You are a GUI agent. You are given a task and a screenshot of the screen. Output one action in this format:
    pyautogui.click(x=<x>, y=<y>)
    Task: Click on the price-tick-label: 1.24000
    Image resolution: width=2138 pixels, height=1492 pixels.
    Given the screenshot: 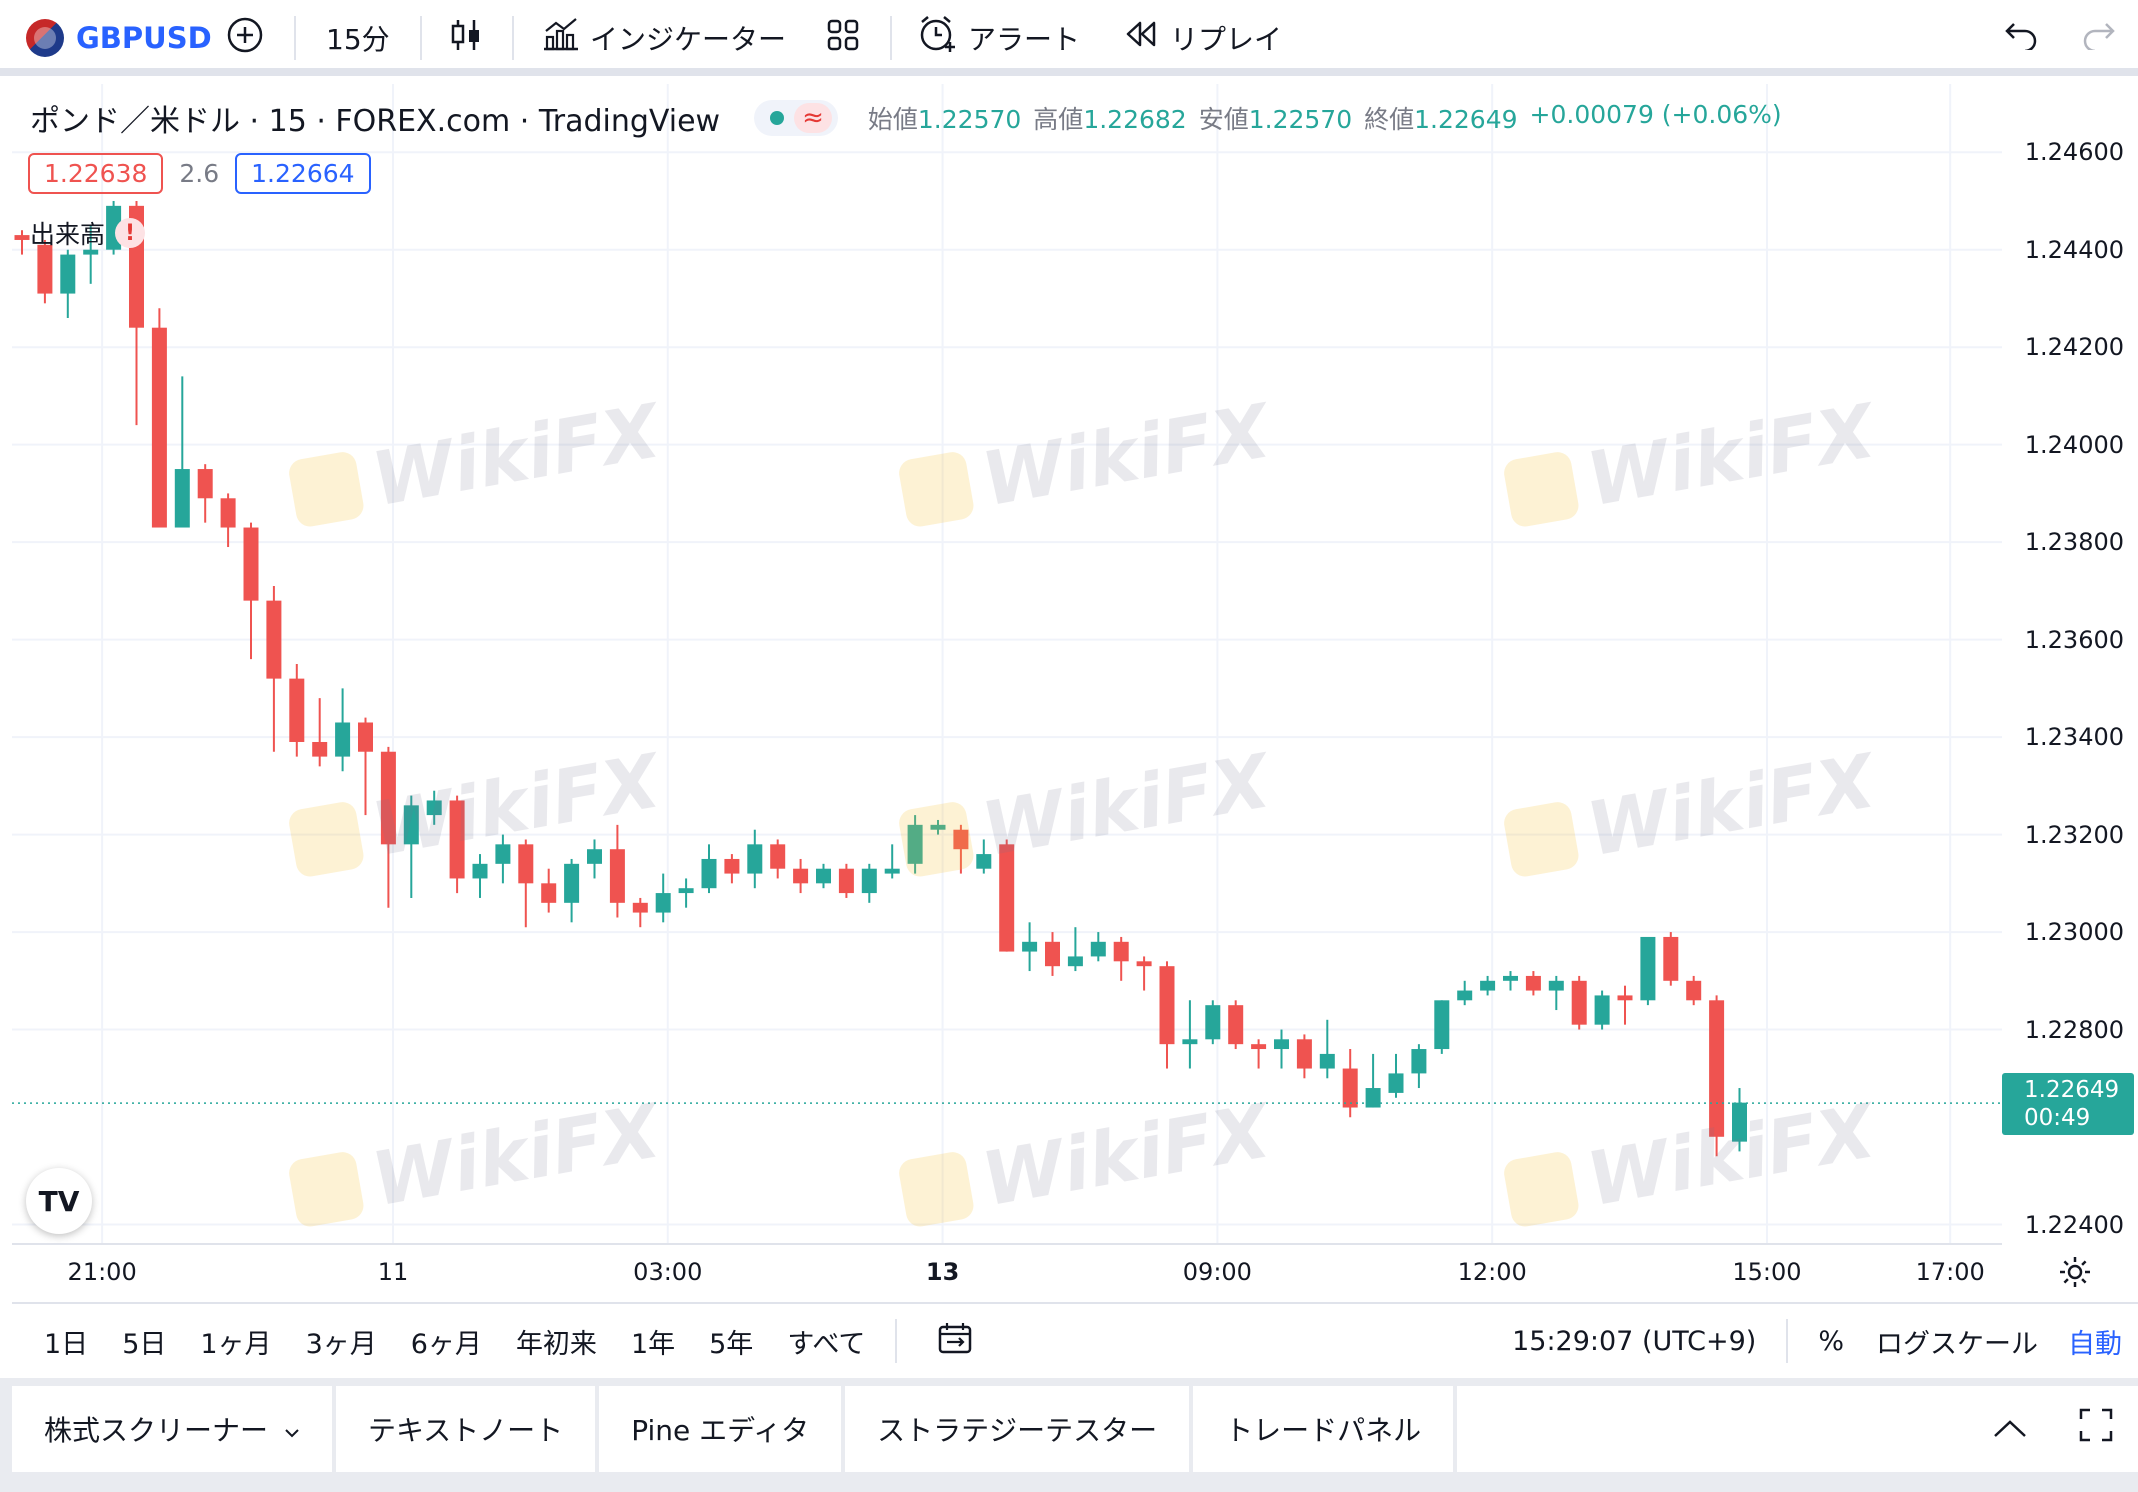 What is the action you would take?
    pyautogui.click(x=2074, y=444)
    